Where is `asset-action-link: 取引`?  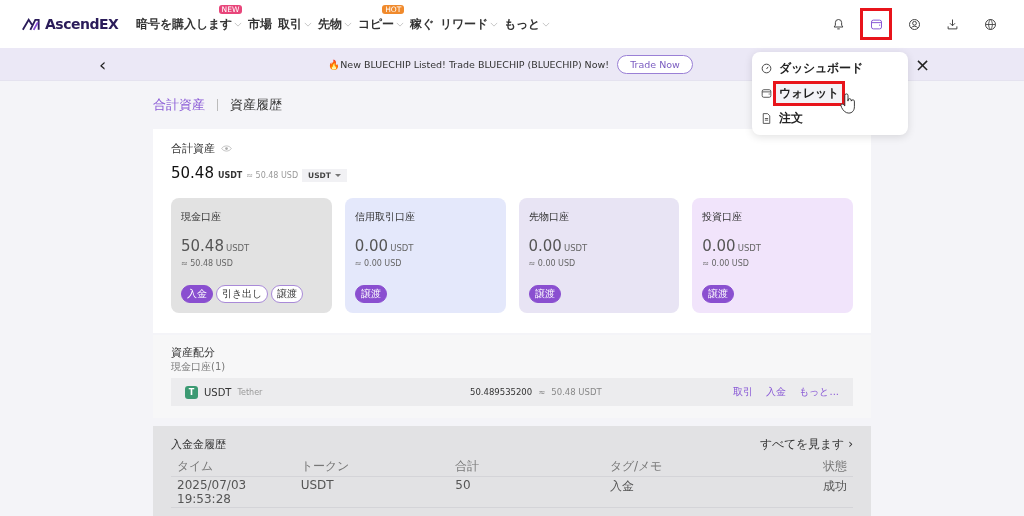
asset-action-link: 取引 is located at coordinates (743, 392).